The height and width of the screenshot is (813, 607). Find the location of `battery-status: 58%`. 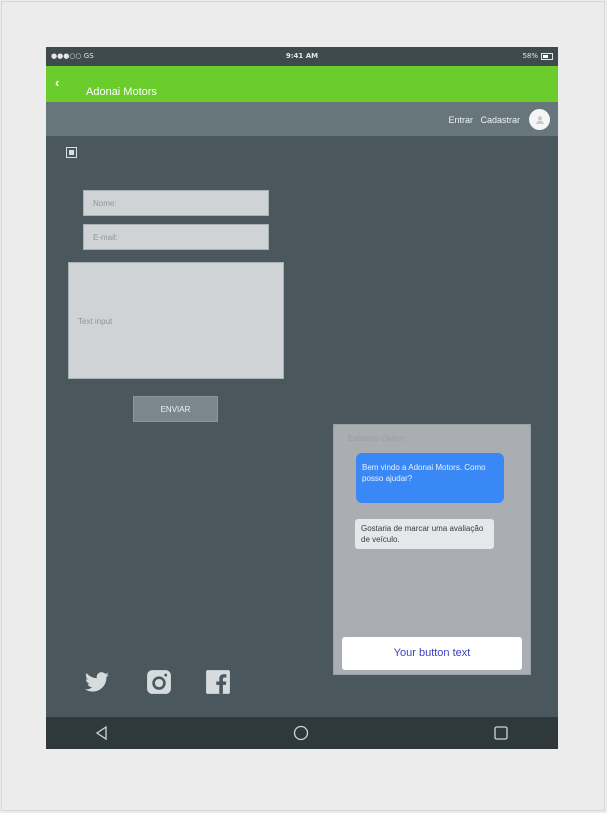

battery-status: 58% is located at coordinates (537, 56).